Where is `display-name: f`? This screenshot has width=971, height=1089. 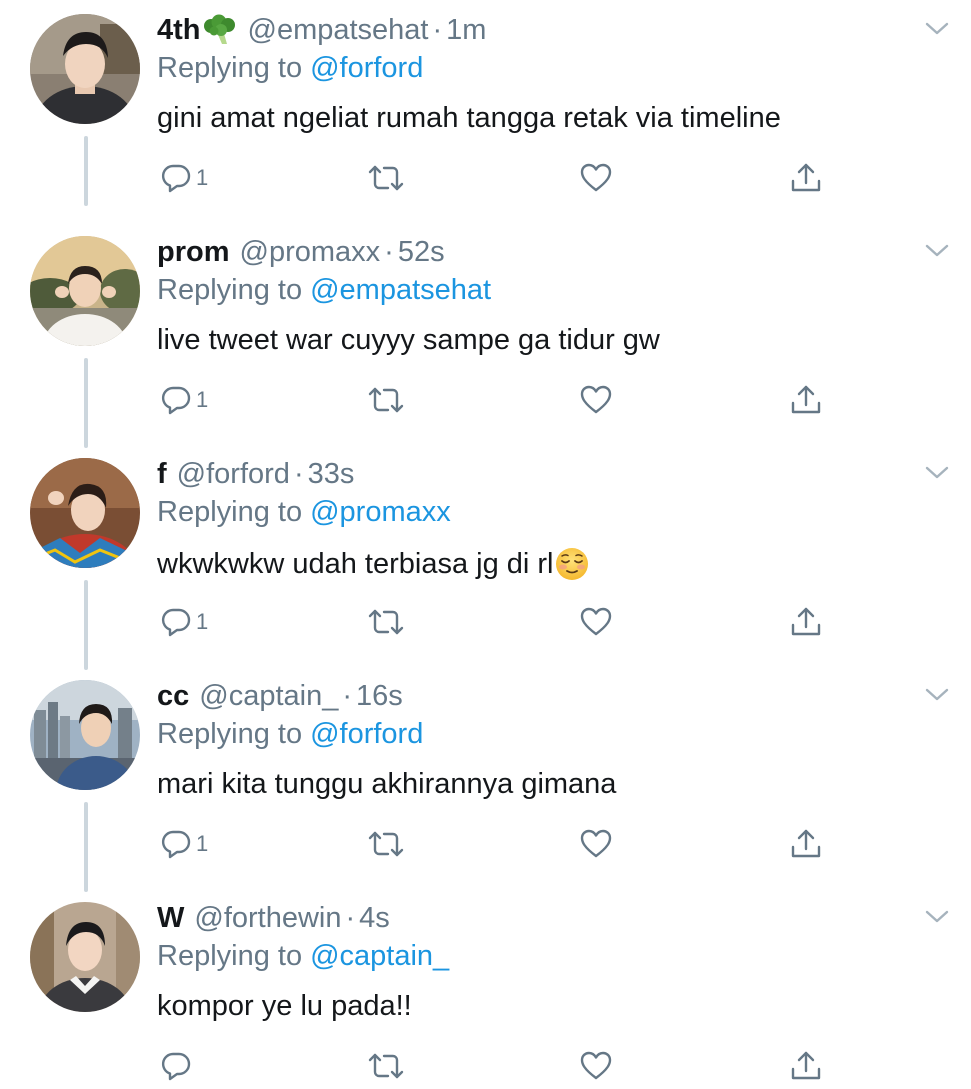
display-name: f is located at coordinates (162, 474).